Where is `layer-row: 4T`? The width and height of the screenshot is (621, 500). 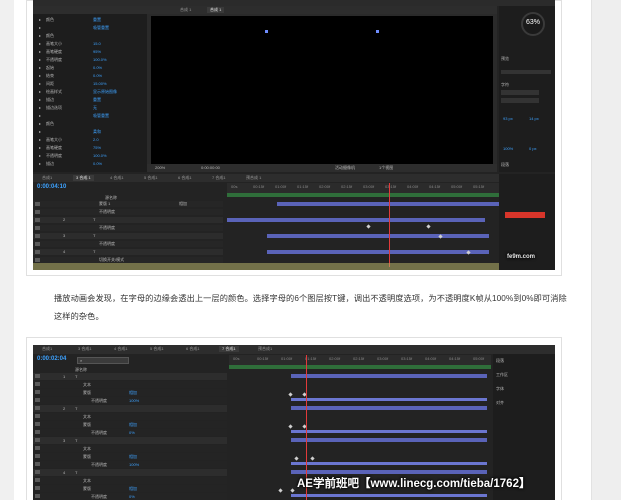
layer-row: 4T is located at coordinates (130, 472).